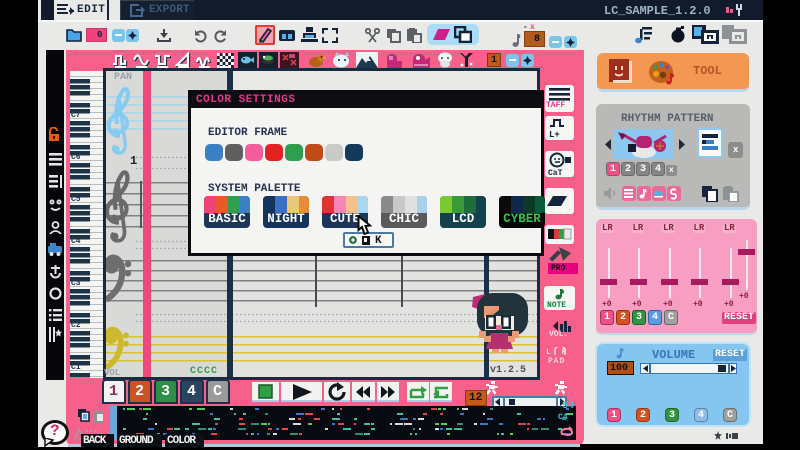 Image resolution: width=800 pixels, height=450 pixels. Describe the element at coordinates (133, 161) in the screenshot. I see `svg-text: 1` at that location.